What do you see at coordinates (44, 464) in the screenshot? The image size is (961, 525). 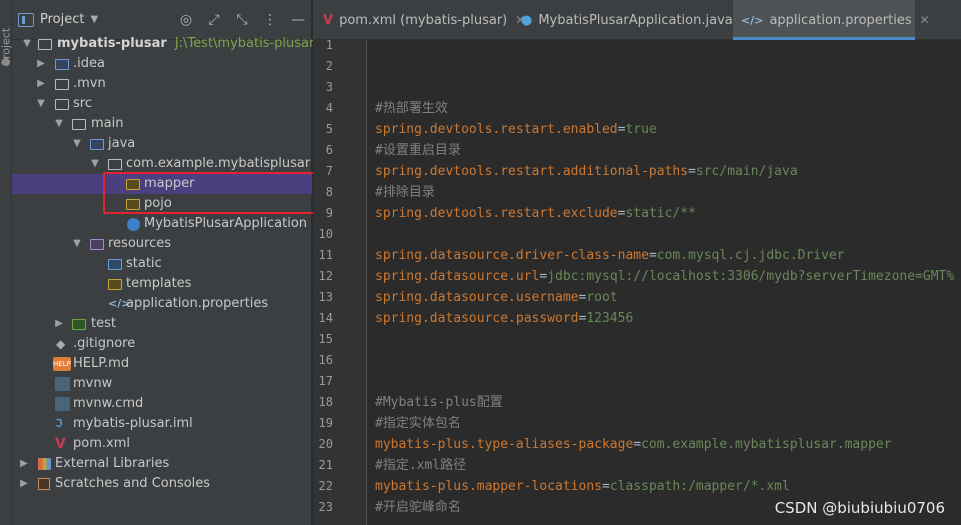 I see `libraries-icon` at bounding box center [44, 464].